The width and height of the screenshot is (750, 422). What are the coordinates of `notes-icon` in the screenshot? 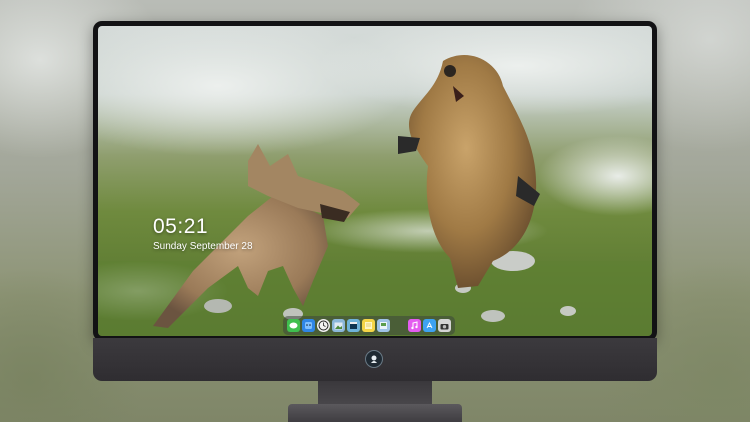 It's located at (368, 325).